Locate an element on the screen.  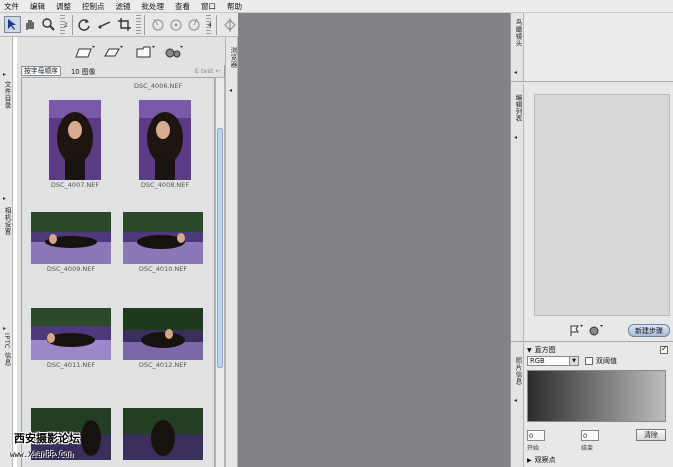
clear-button: 清除 is located at coordinates (651, 435).